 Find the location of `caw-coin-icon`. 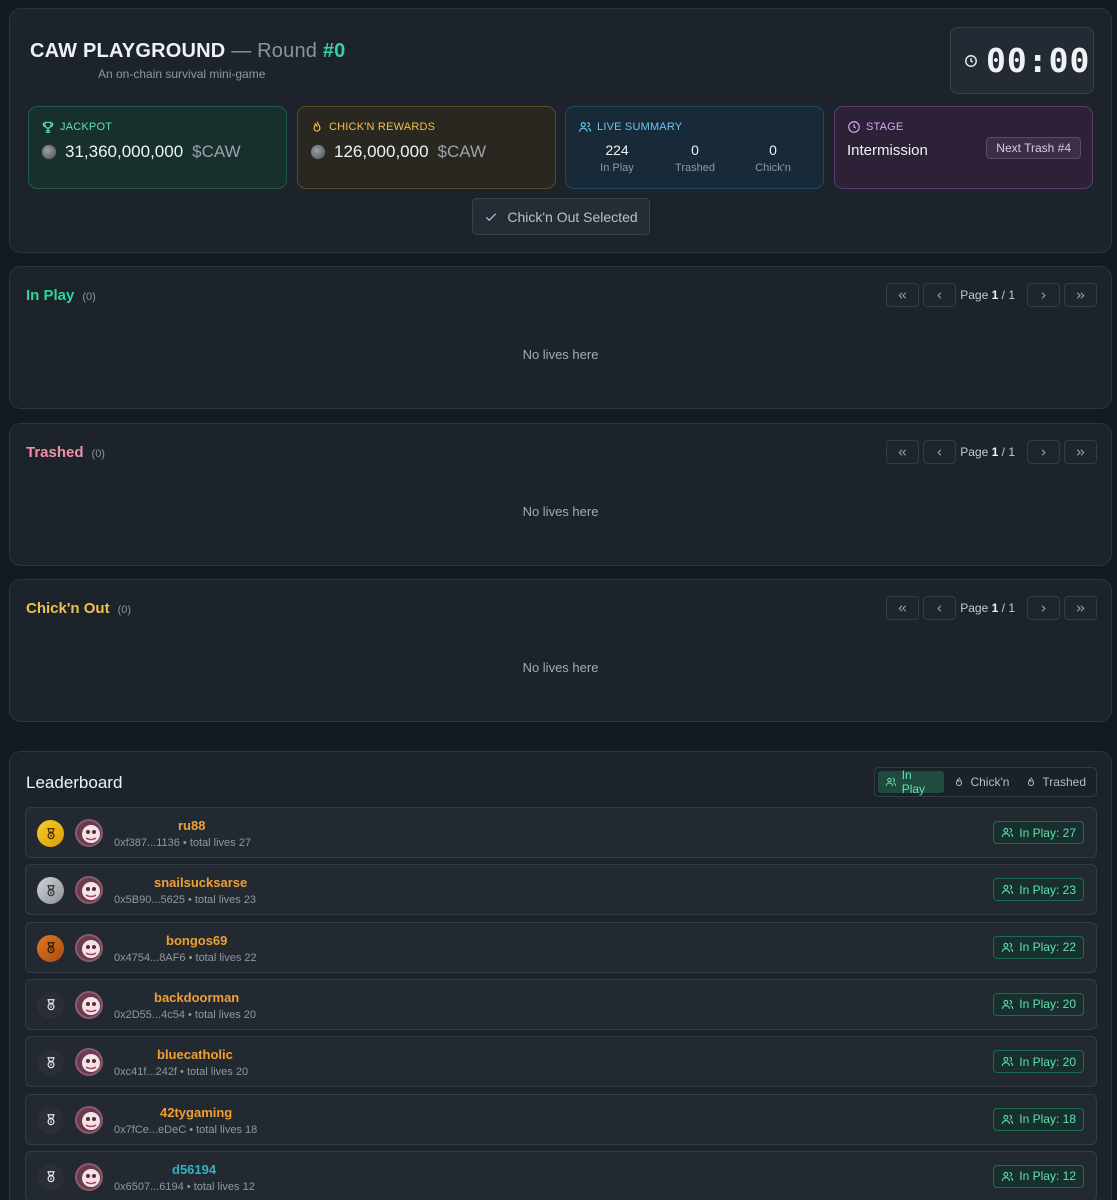

caw-coin-icon is located at coordinates (49, 152).